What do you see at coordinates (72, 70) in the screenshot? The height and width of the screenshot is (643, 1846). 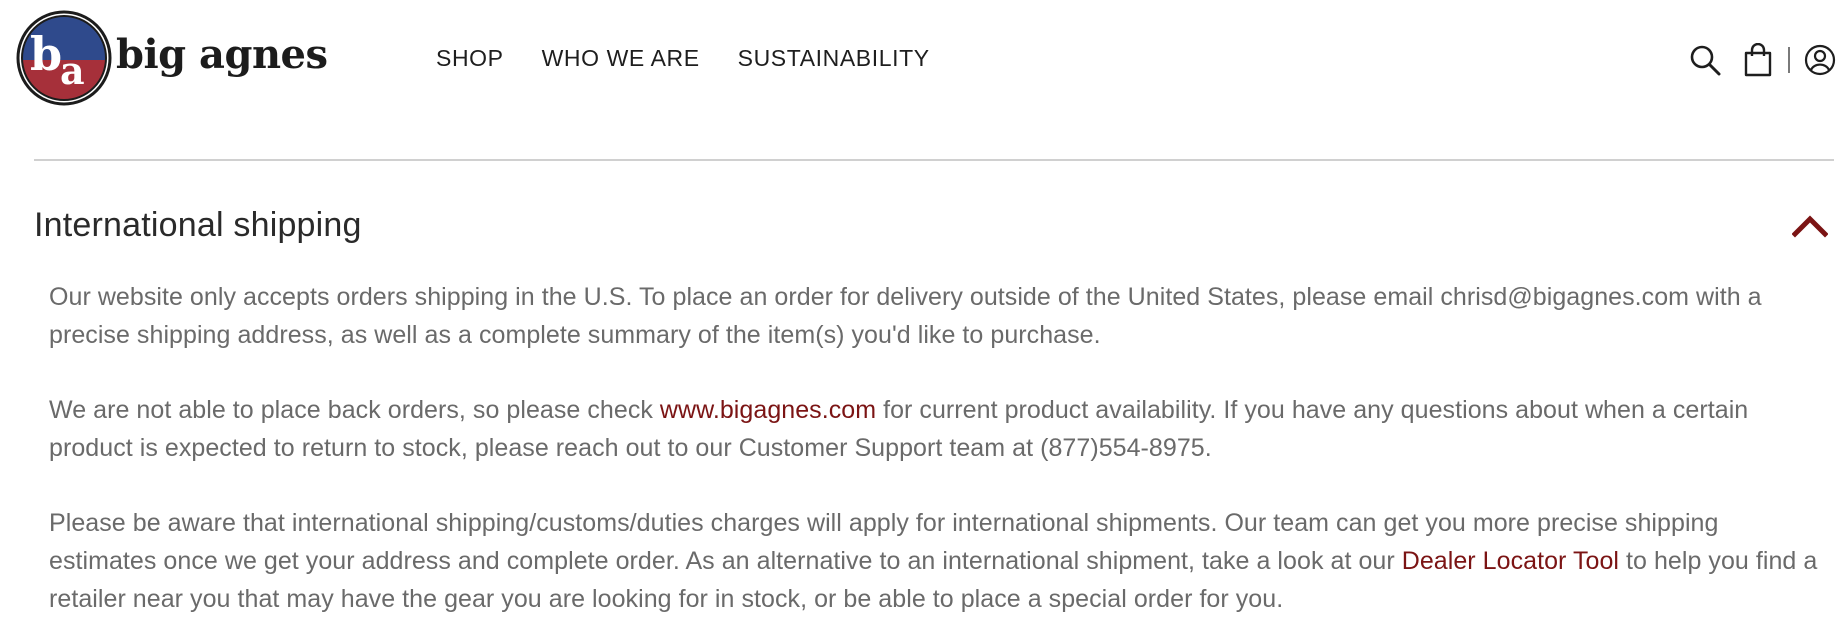 I see `badge-letter-a: a` at bounding box center [72, 70].